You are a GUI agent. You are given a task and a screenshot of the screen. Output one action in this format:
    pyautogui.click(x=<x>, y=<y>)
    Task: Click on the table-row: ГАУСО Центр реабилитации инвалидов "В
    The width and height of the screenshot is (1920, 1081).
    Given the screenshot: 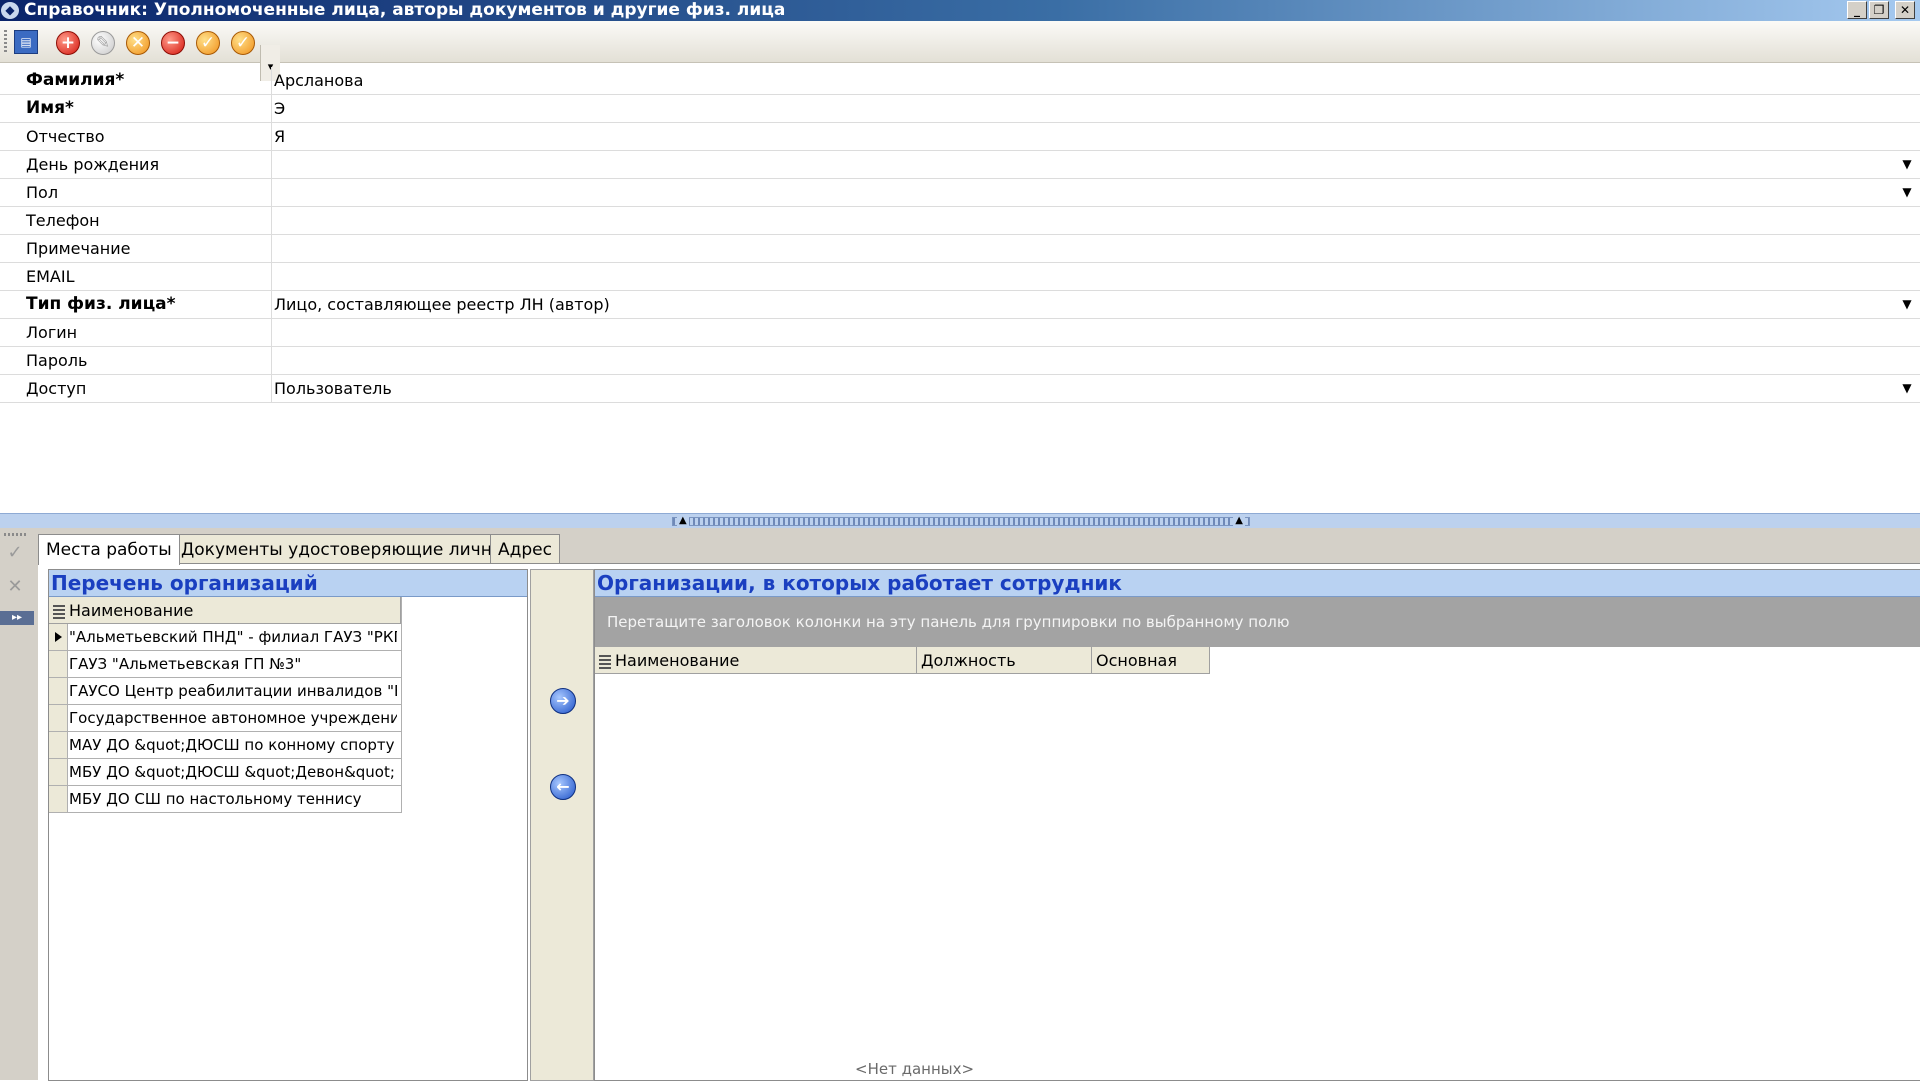 What is the action you would take?
    pyautogui.click(x=225, y=691)
    